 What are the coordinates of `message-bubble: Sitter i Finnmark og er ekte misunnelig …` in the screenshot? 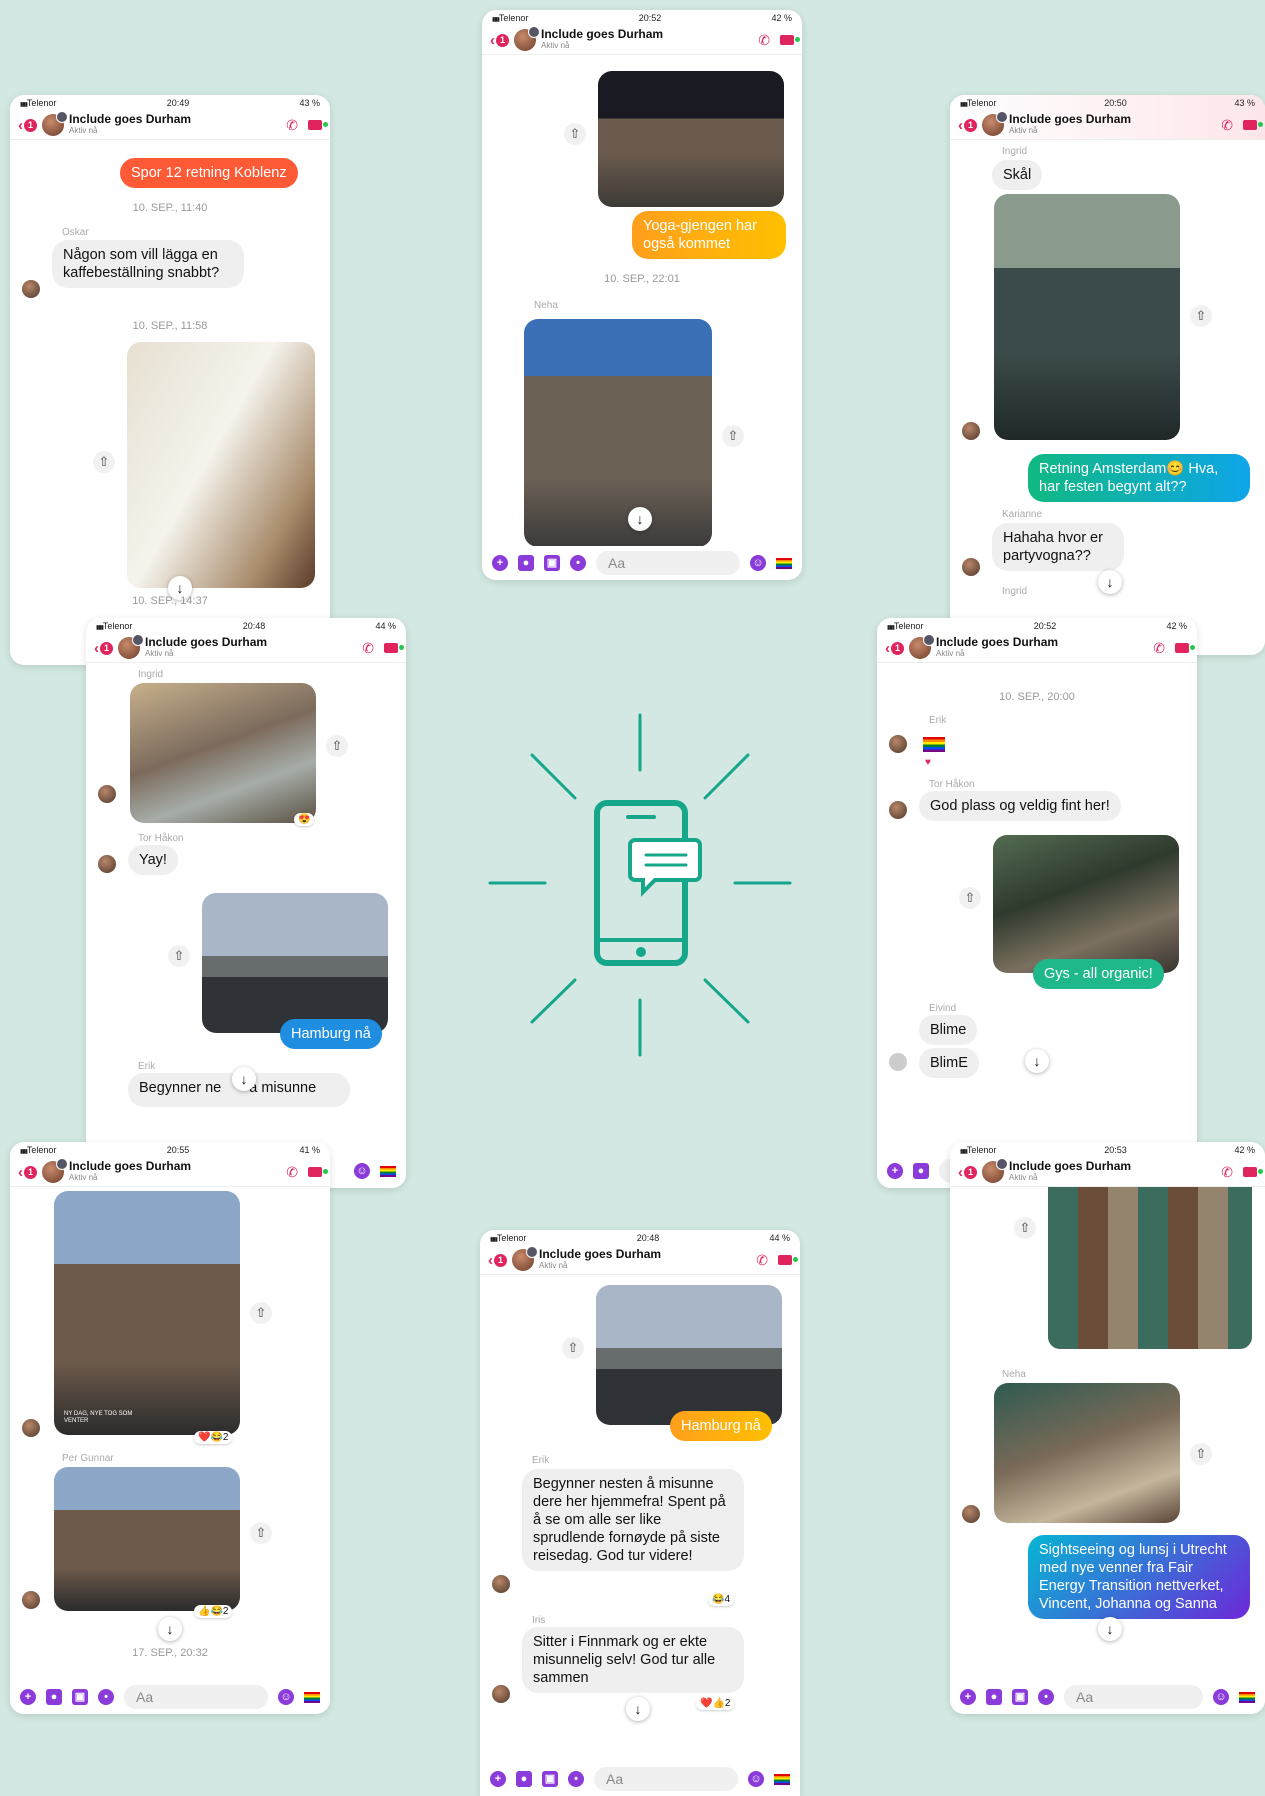 It's located at (633, 1660).